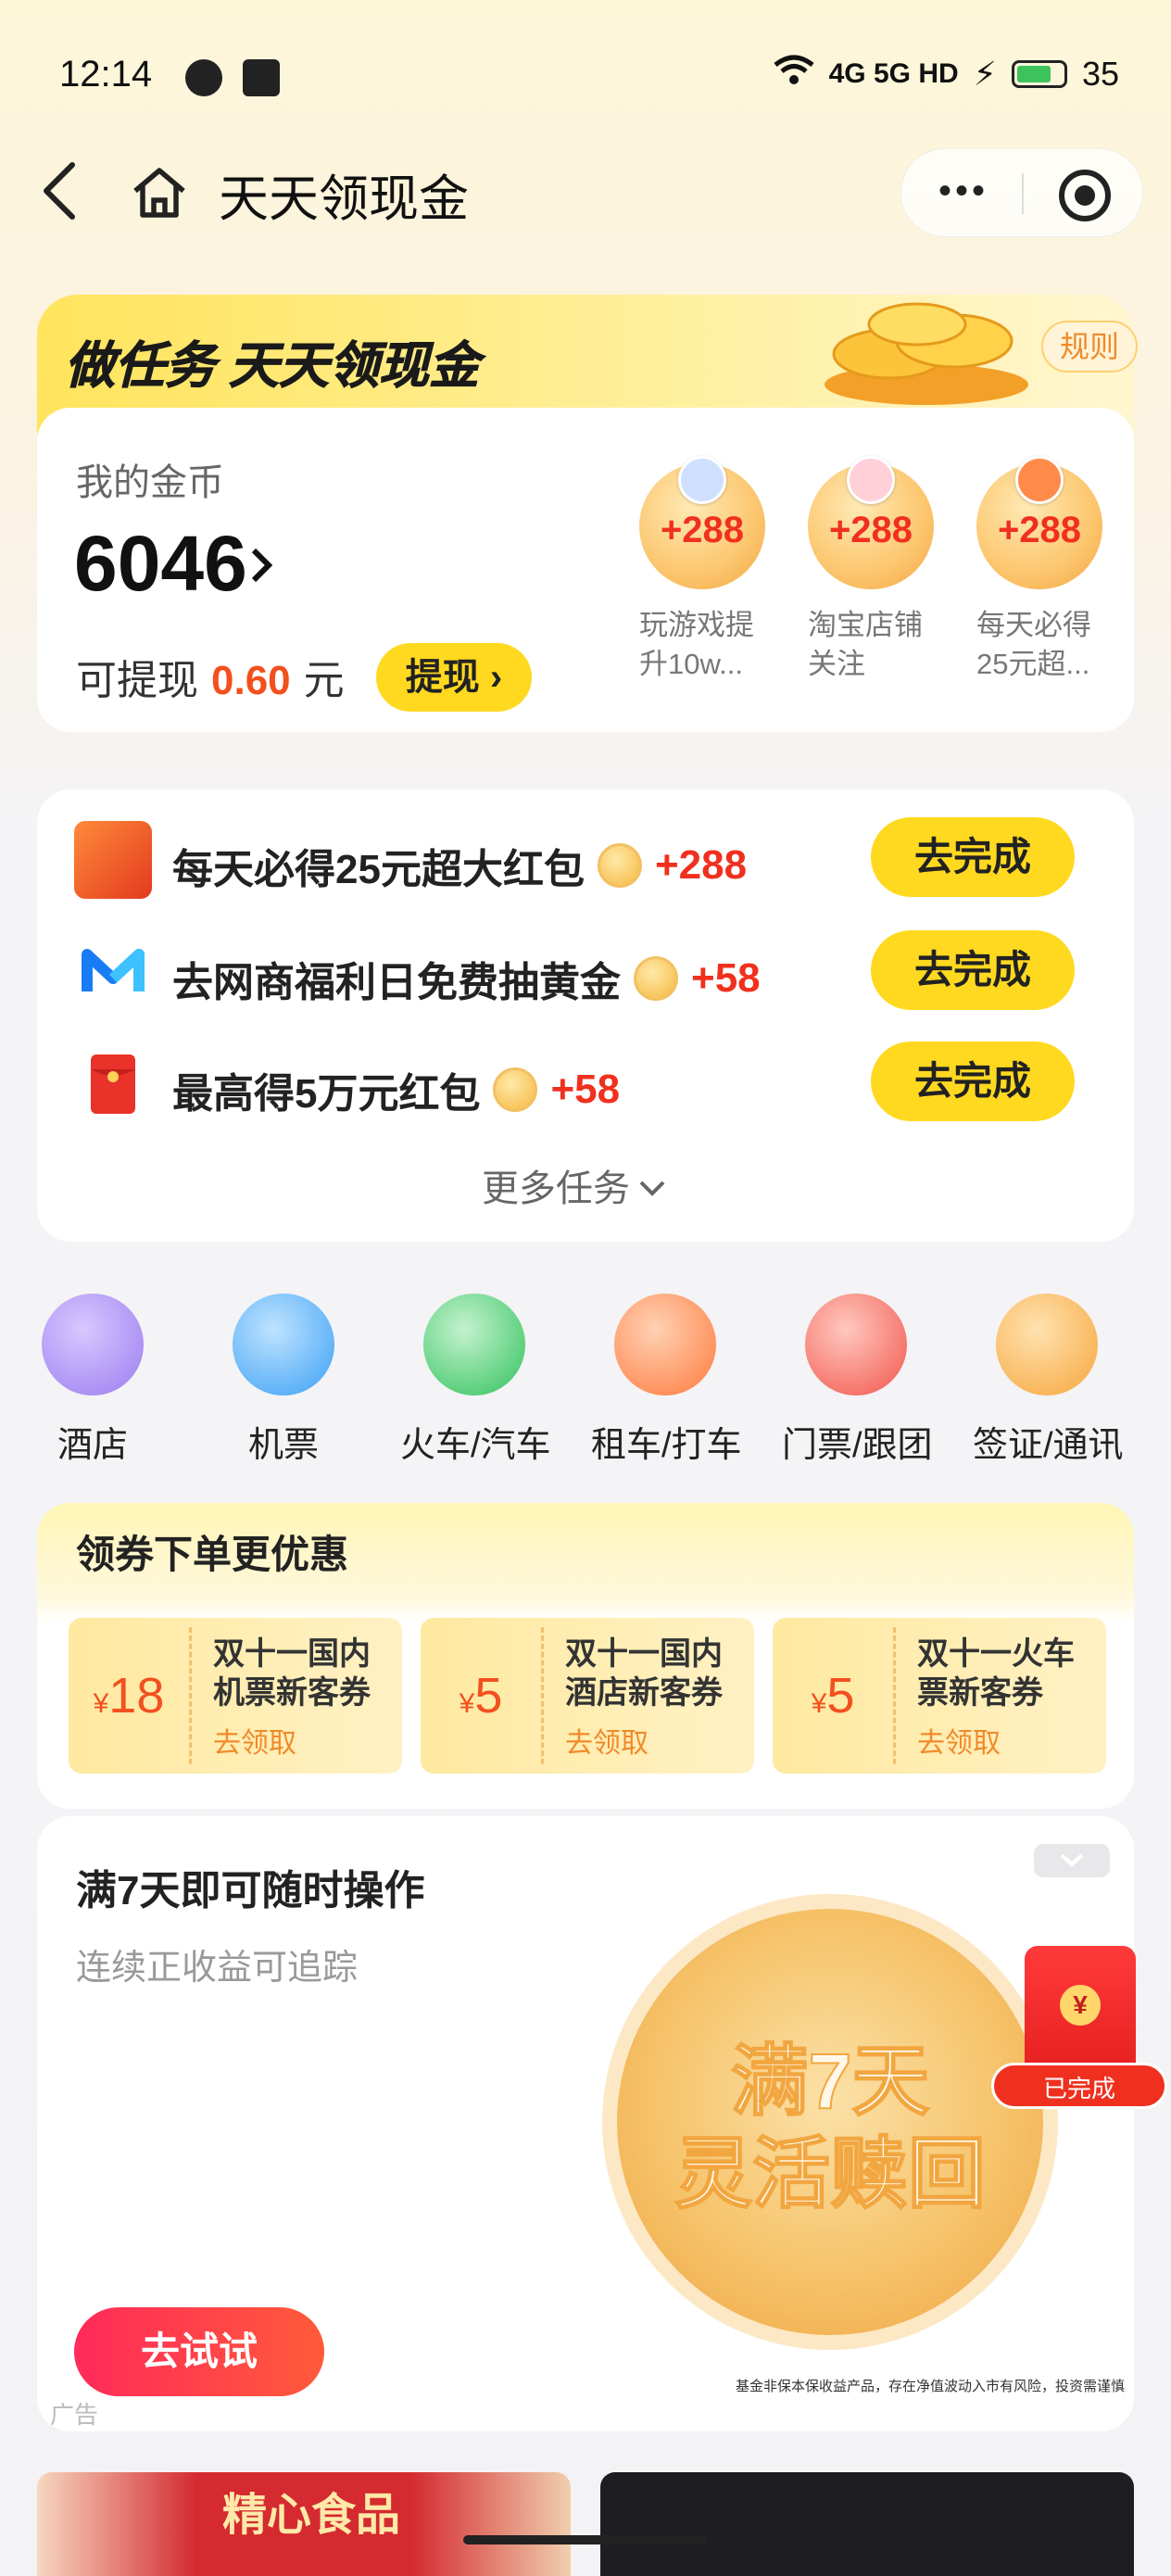 Image resolution: width=1171 pixels, height=2576 pixels. Describe the element at coordinates (895, 1695) in the screenshot. I see `coupon-divider` at that location.